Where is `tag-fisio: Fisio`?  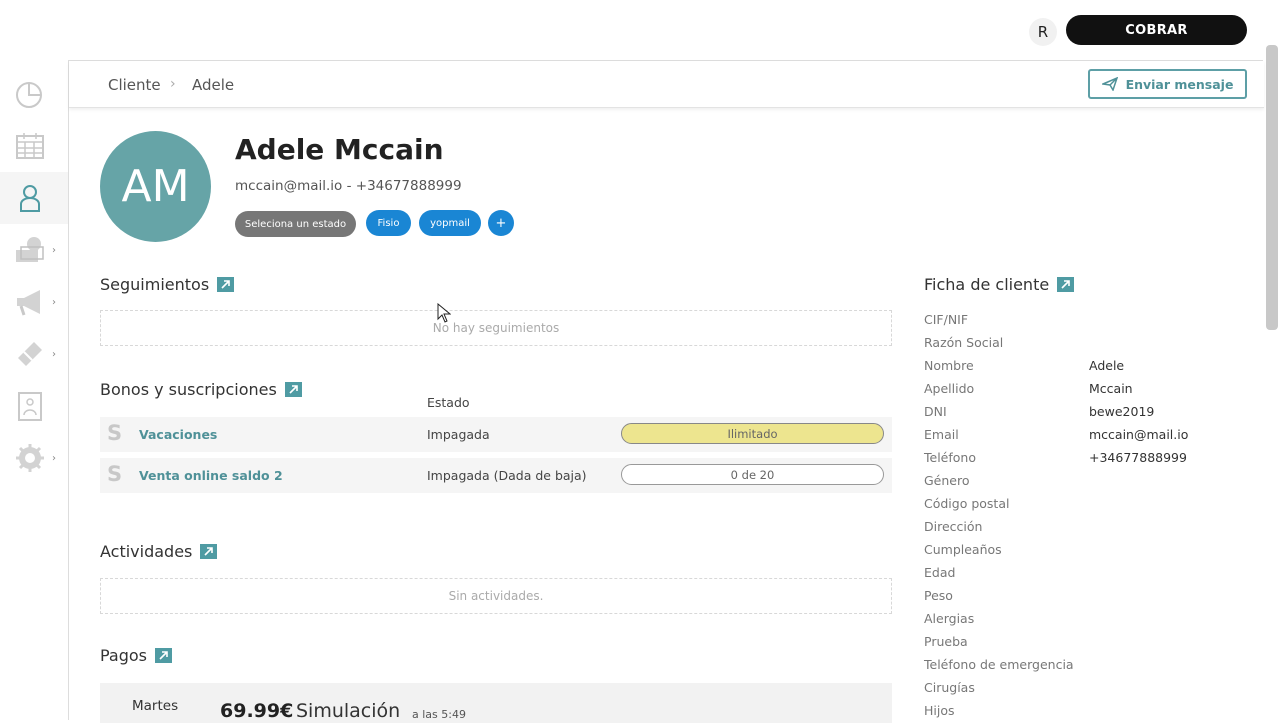
tag-fisio: Fisio is located at coordinates (388, 223).